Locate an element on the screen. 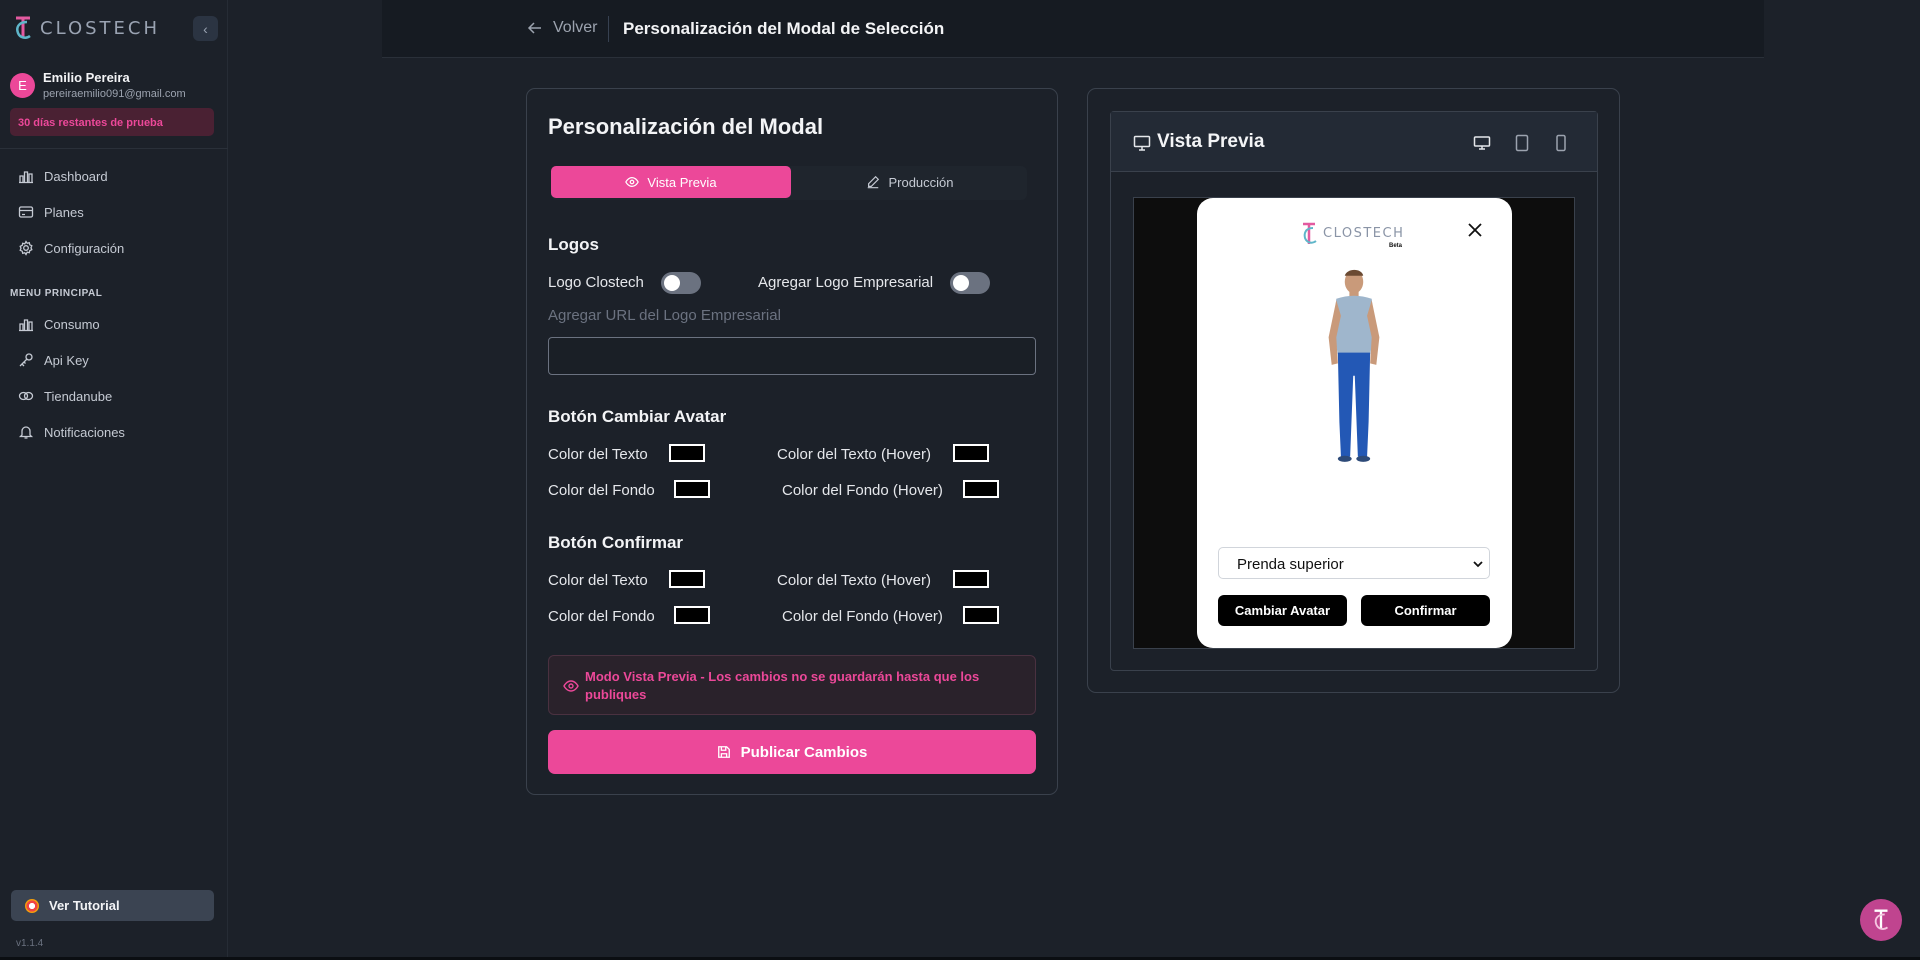 Image resolution: width=1920 pixels, height=960 pixels. sidebar-item-dashboard: Dashboard is located at coordinates (63, 176).